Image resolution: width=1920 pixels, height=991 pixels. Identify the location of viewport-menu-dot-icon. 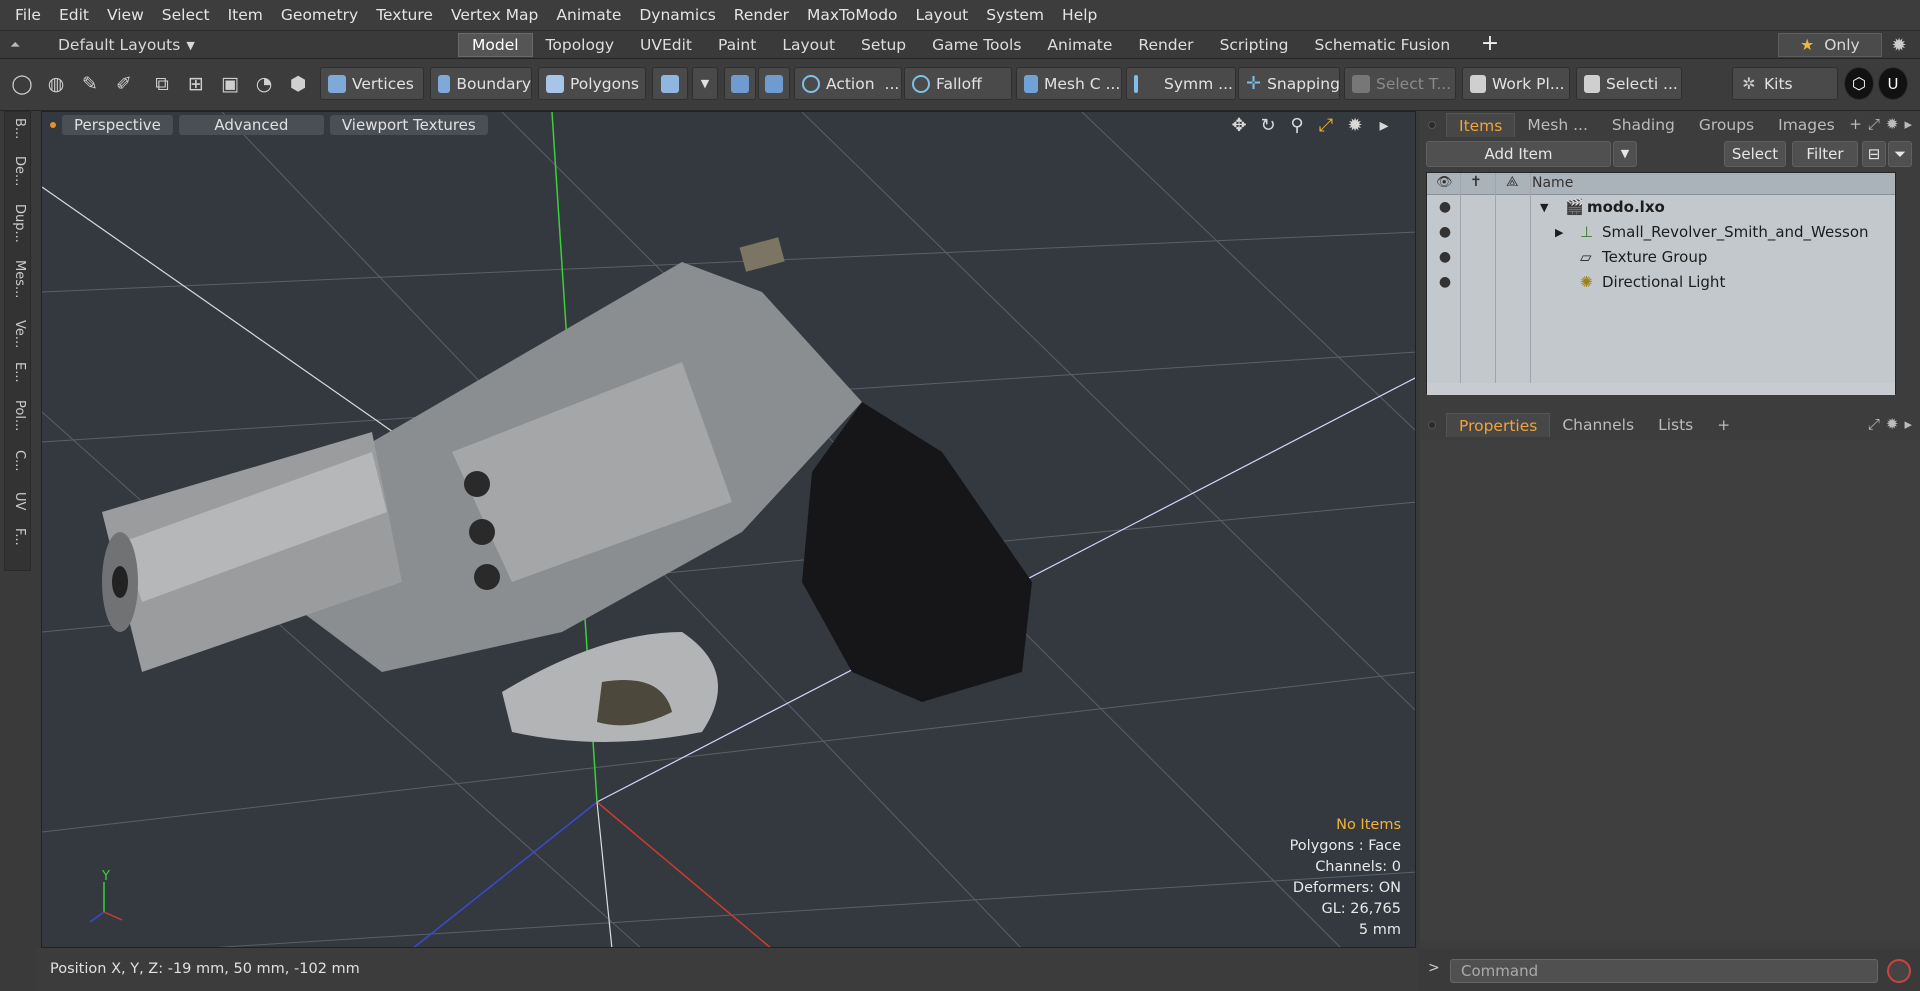
(53, 125).